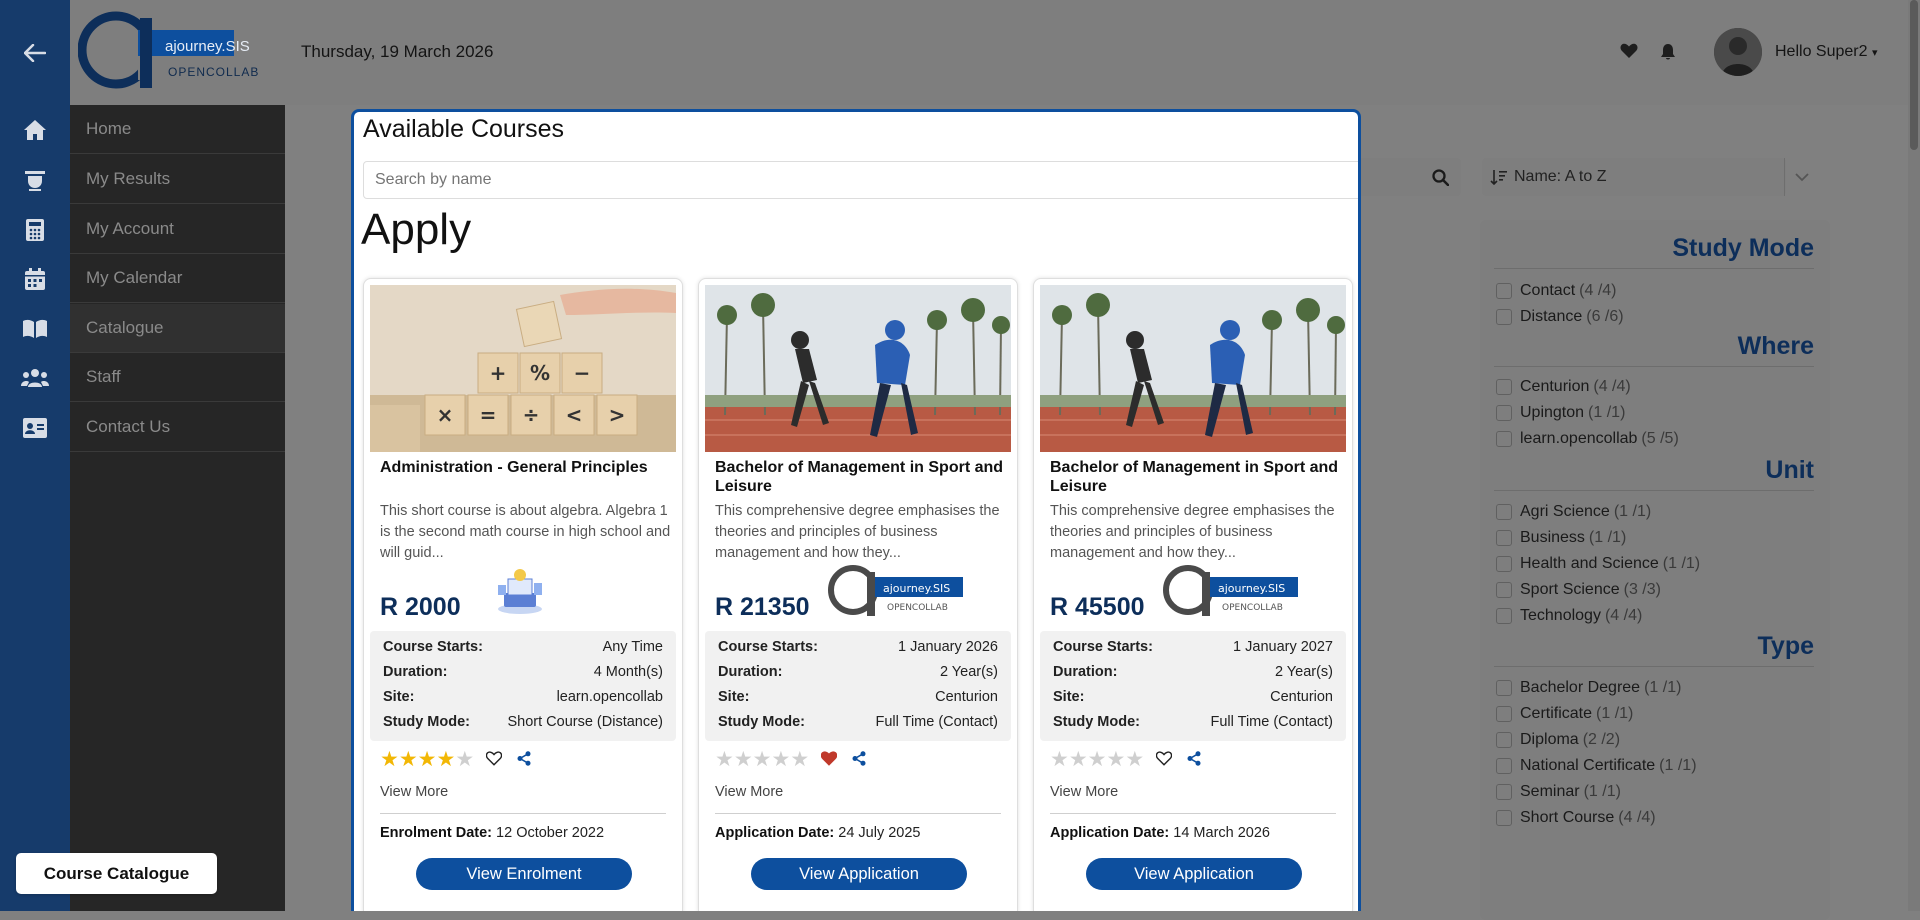 The image size is (1920, 920). What do you see at coordinates (1569, 616) in the screenshot?
I see `filter-technology: Technology (4 /4)` at bounding box center [1569, 616].